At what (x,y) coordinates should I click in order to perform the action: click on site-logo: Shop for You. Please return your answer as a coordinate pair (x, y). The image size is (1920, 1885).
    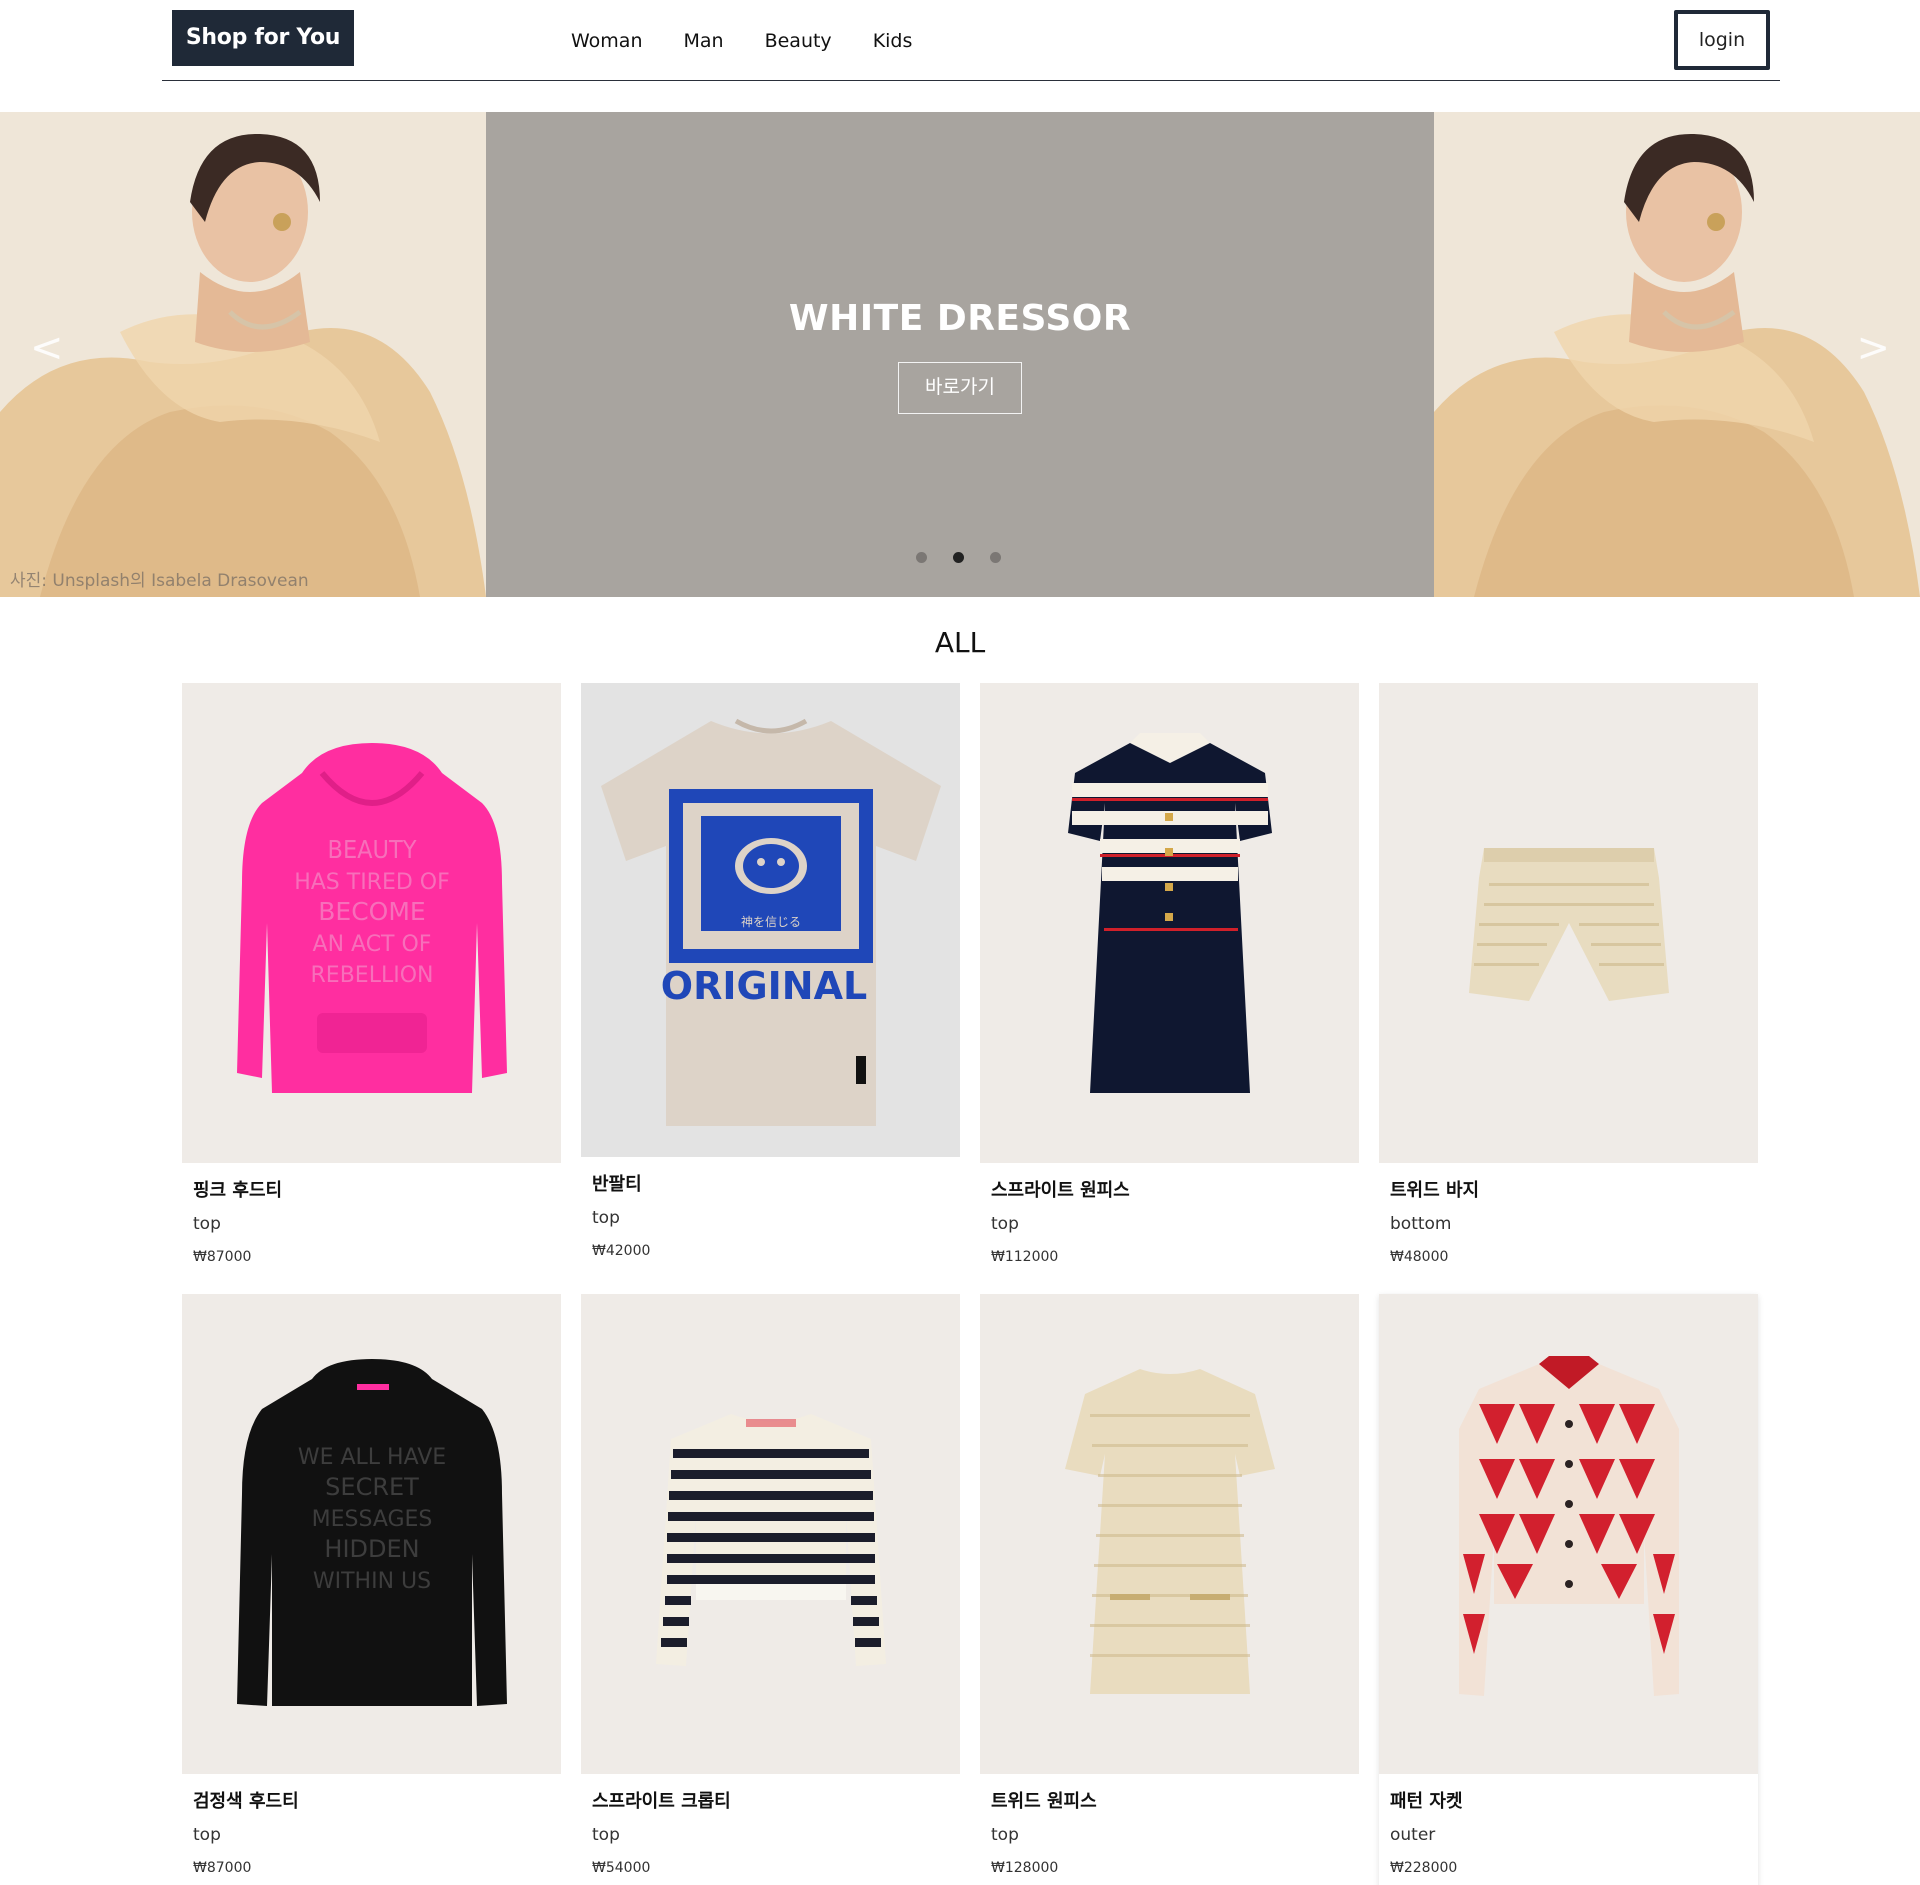
    Looking at the image, I should click on (263, 38).